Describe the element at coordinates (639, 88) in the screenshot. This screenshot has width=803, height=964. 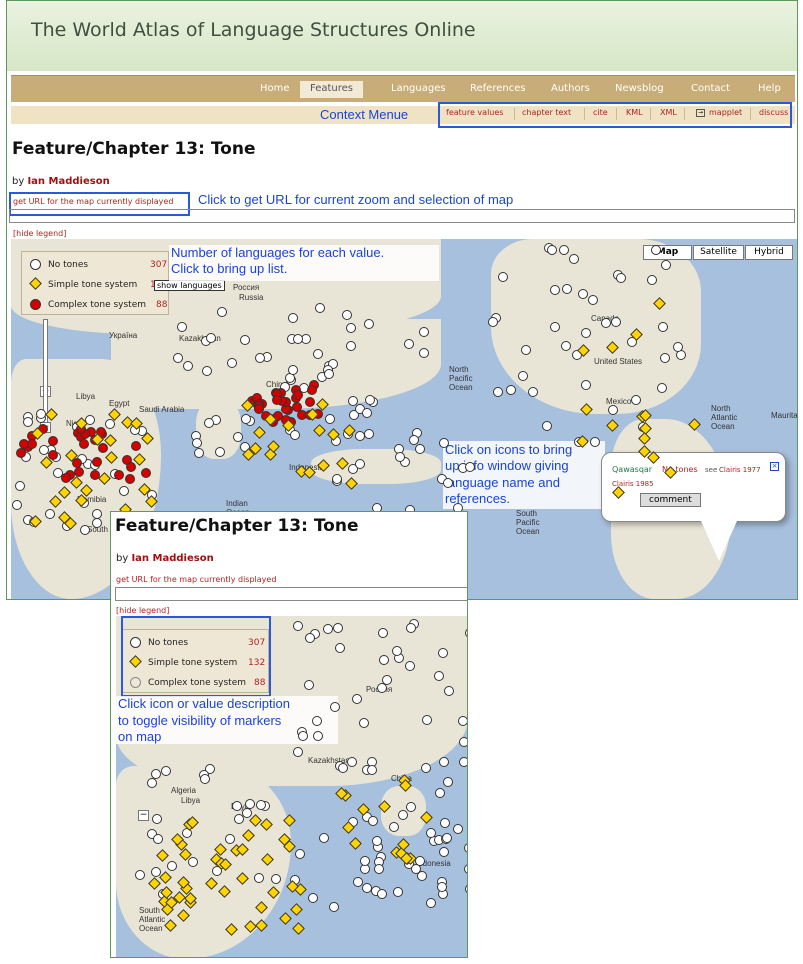
I see `nav-newsblog: Newsblog` at that location.